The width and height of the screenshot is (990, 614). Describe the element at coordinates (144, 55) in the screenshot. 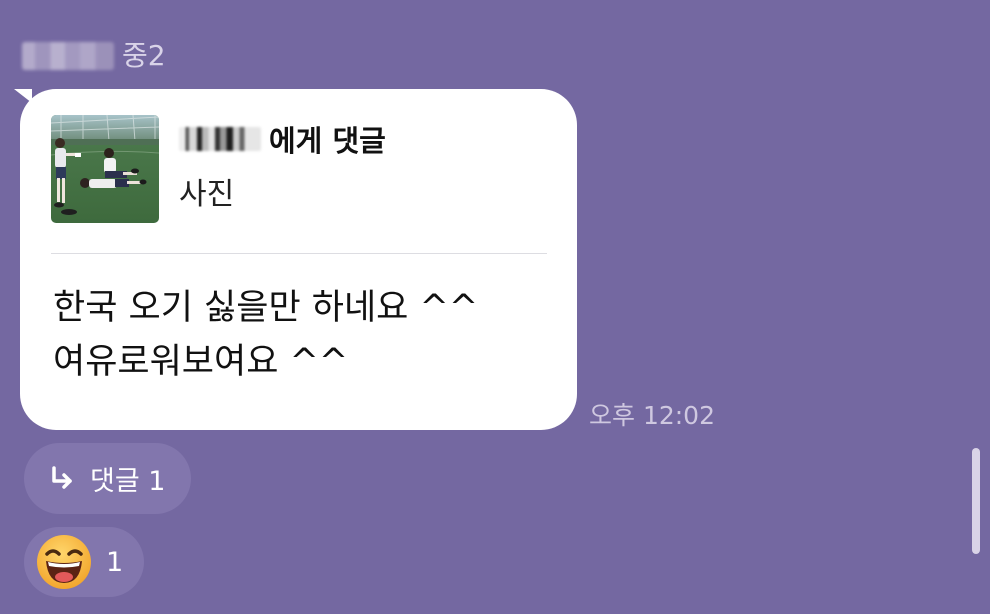

I see `sender-name-suffix: 중2` at that location.